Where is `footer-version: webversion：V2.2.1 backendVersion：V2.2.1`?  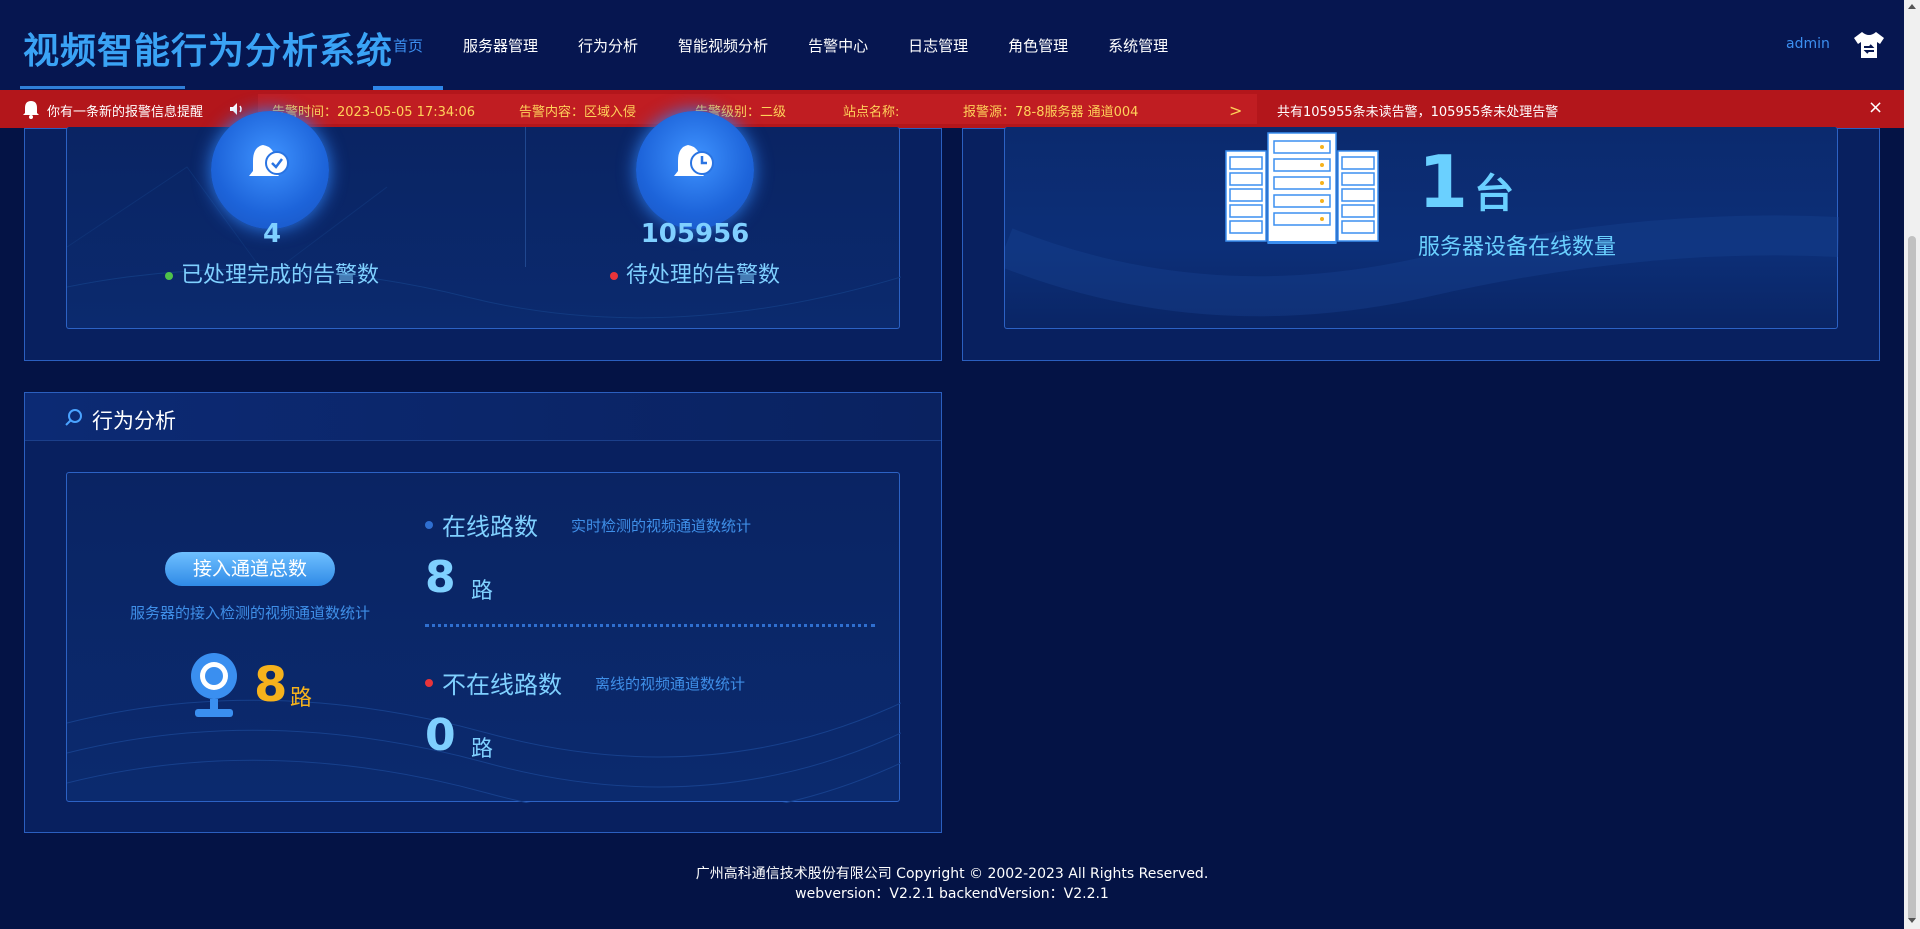 footer-version: webversion：V2.2.1 backendVersion：V2.2.1 is located at coordinates (952, 894).